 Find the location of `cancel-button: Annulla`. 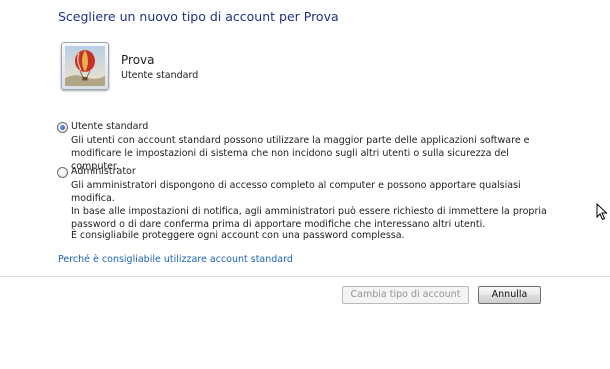

cancel-button: Annulla is located at coordinates (509, 295).